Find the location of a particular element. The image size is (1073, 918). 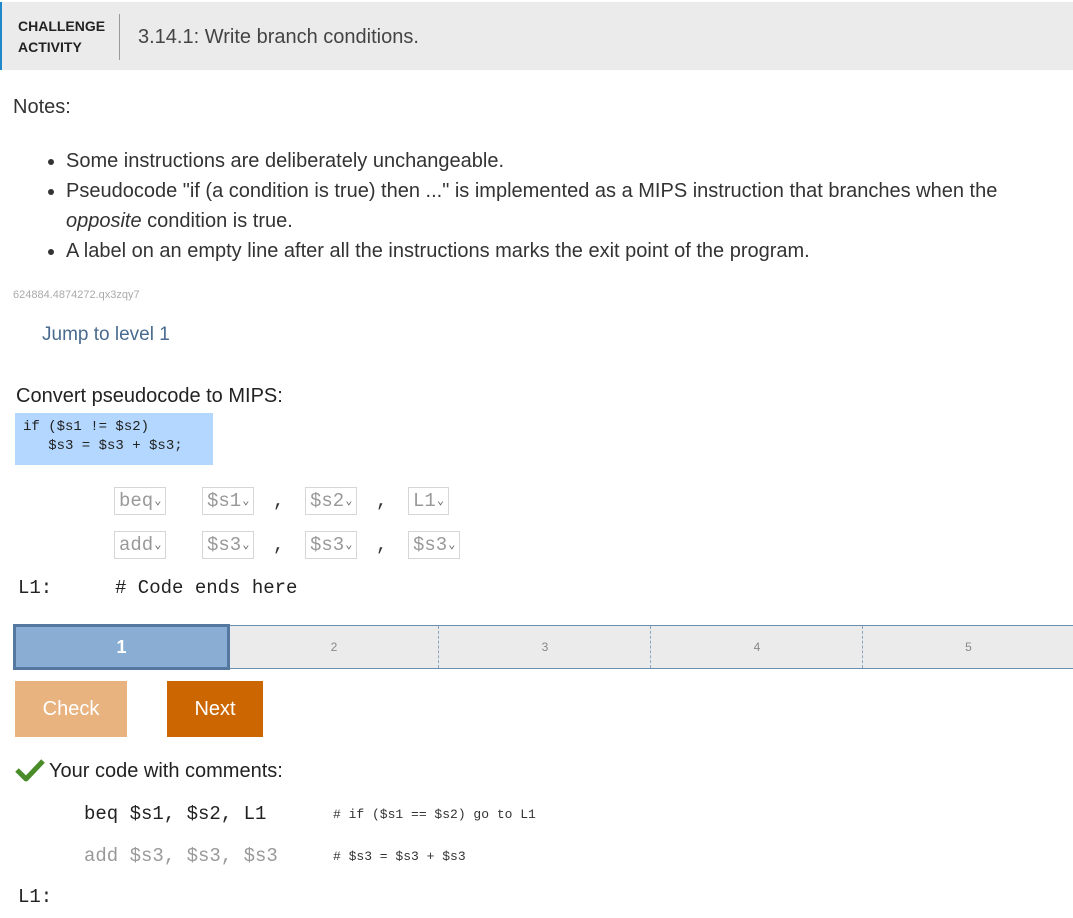

dropdown-value: L1 is located at coordinates (424, 501).